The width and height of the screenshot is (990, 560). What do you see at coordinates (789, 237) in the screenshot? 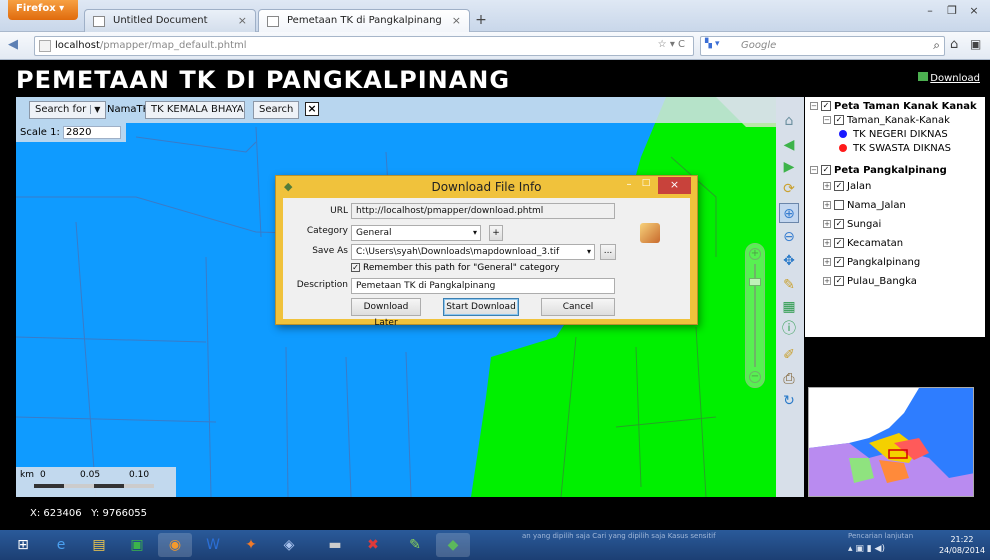
I see `zoom-out-icon: ⊖` at bounding box center [789, 237].